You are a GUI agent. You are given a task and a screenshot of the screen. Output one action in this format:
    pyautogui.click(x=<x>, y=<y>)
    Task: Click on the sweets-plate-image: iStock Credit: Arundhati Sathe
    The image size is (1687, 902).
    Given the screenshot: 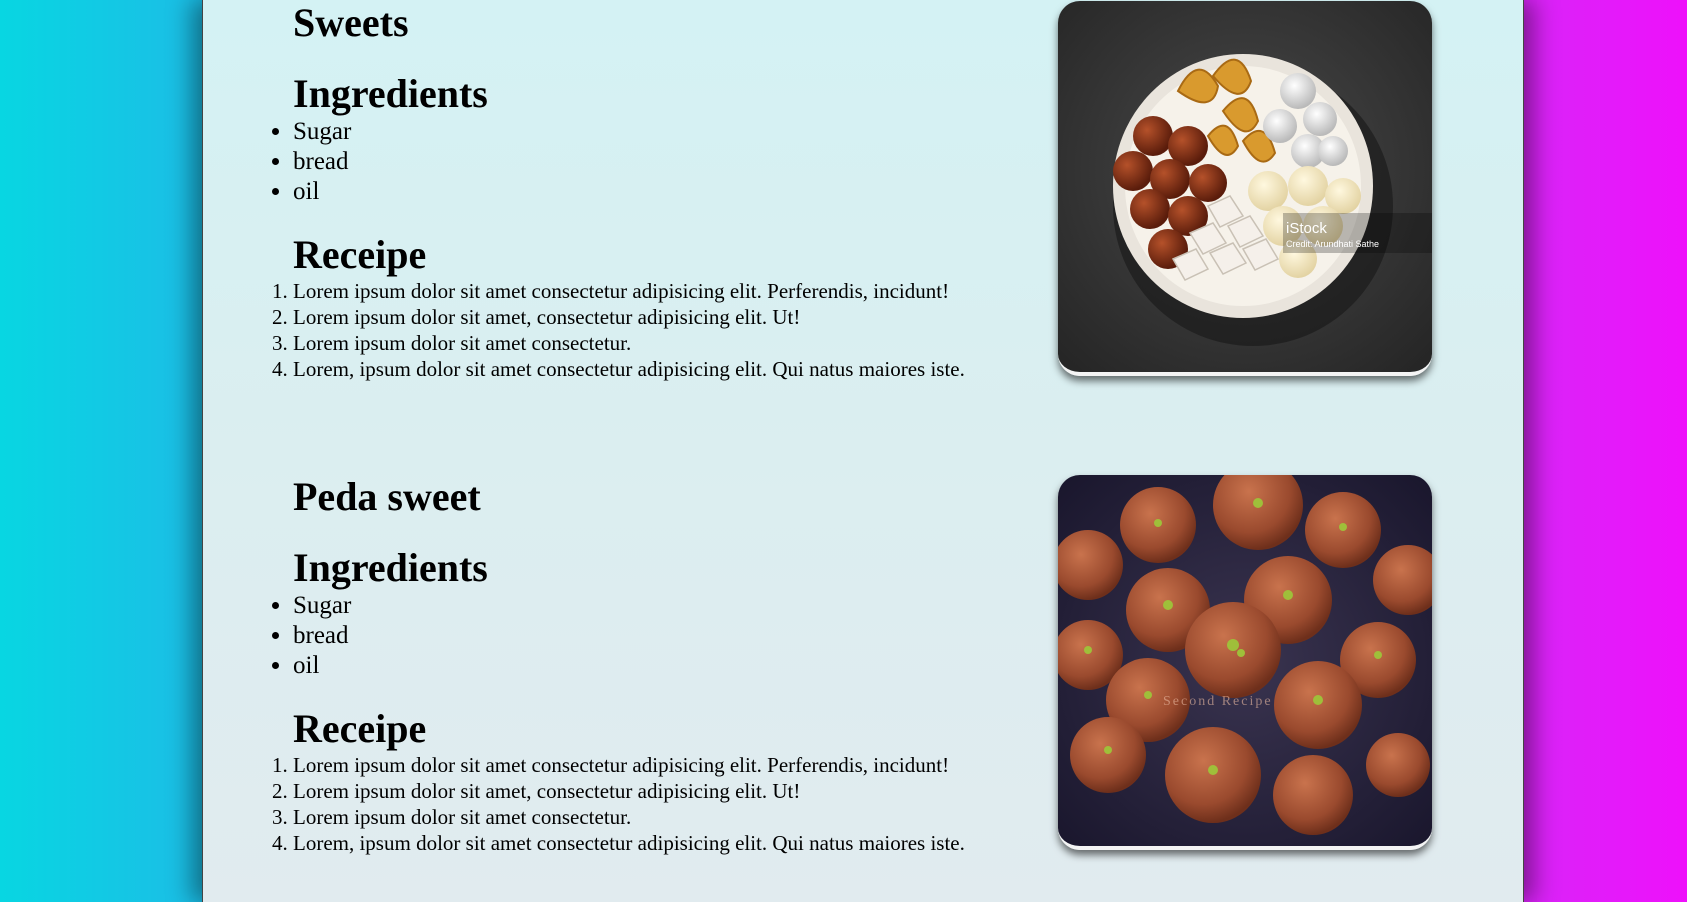 What is the action you would take?
    pyautogui.click(x=1245, y=188)
    